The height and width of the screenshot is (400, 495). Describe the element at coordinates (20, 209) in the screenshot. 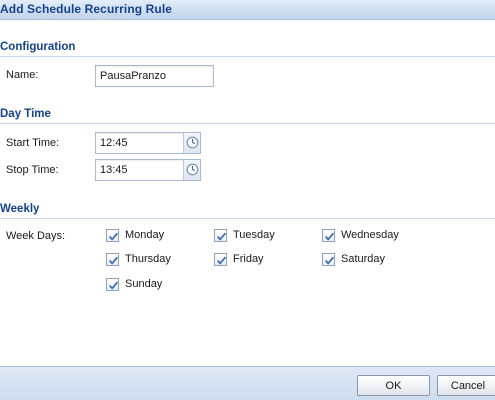

I see `section-weekly-title: Weekly` at that location.